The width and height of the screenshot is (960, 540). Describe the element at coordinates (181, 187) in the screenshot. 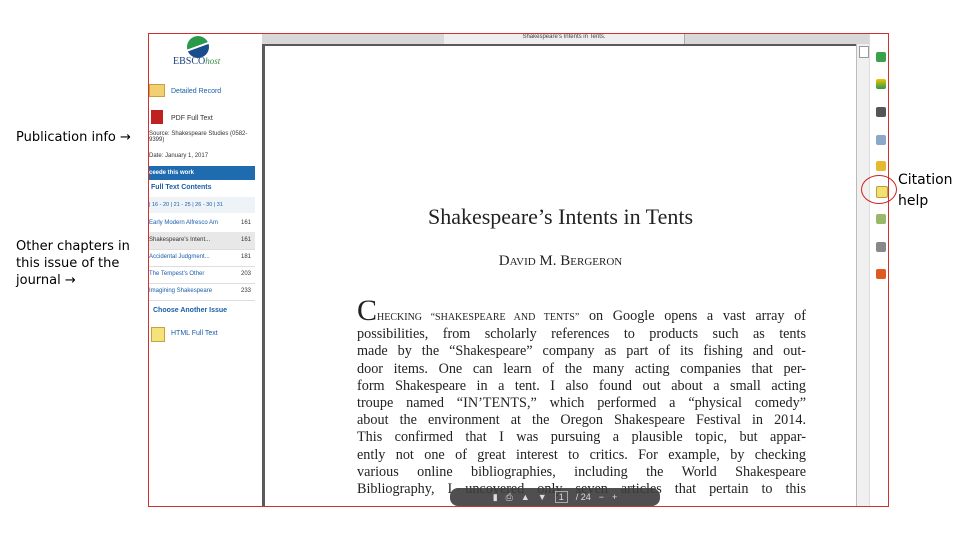

I see `full-text-contents-heading: Full Text Contents` at that location.